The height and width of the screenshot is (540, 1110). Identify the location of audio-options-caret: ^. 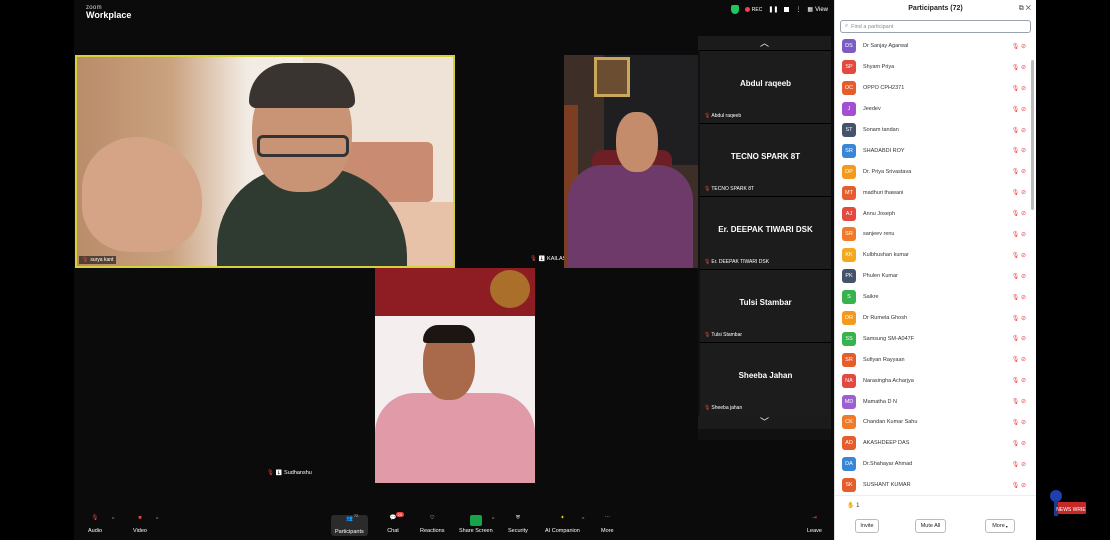
(113, 520).